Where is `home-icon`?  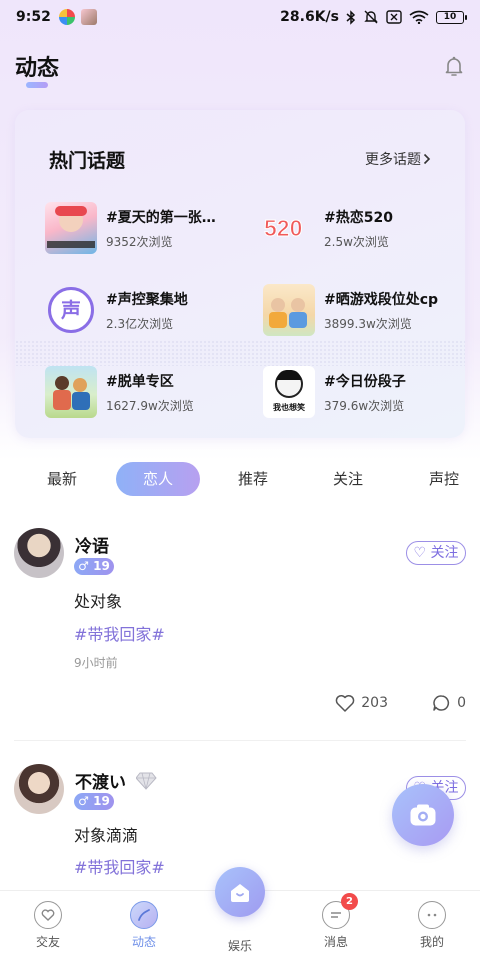 home-icon is located at coordinates (240, 893).